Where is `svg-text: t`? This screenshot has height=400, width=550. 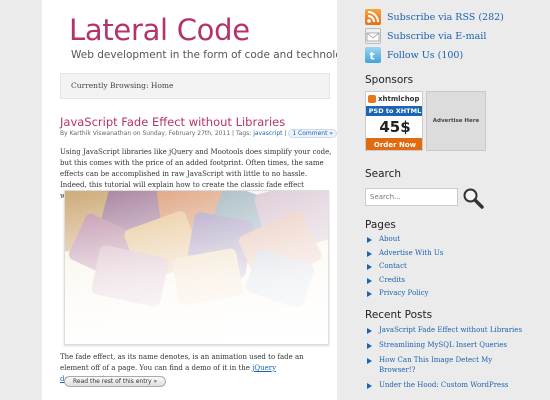
svg-text: t is located at coordinates (372, 56).